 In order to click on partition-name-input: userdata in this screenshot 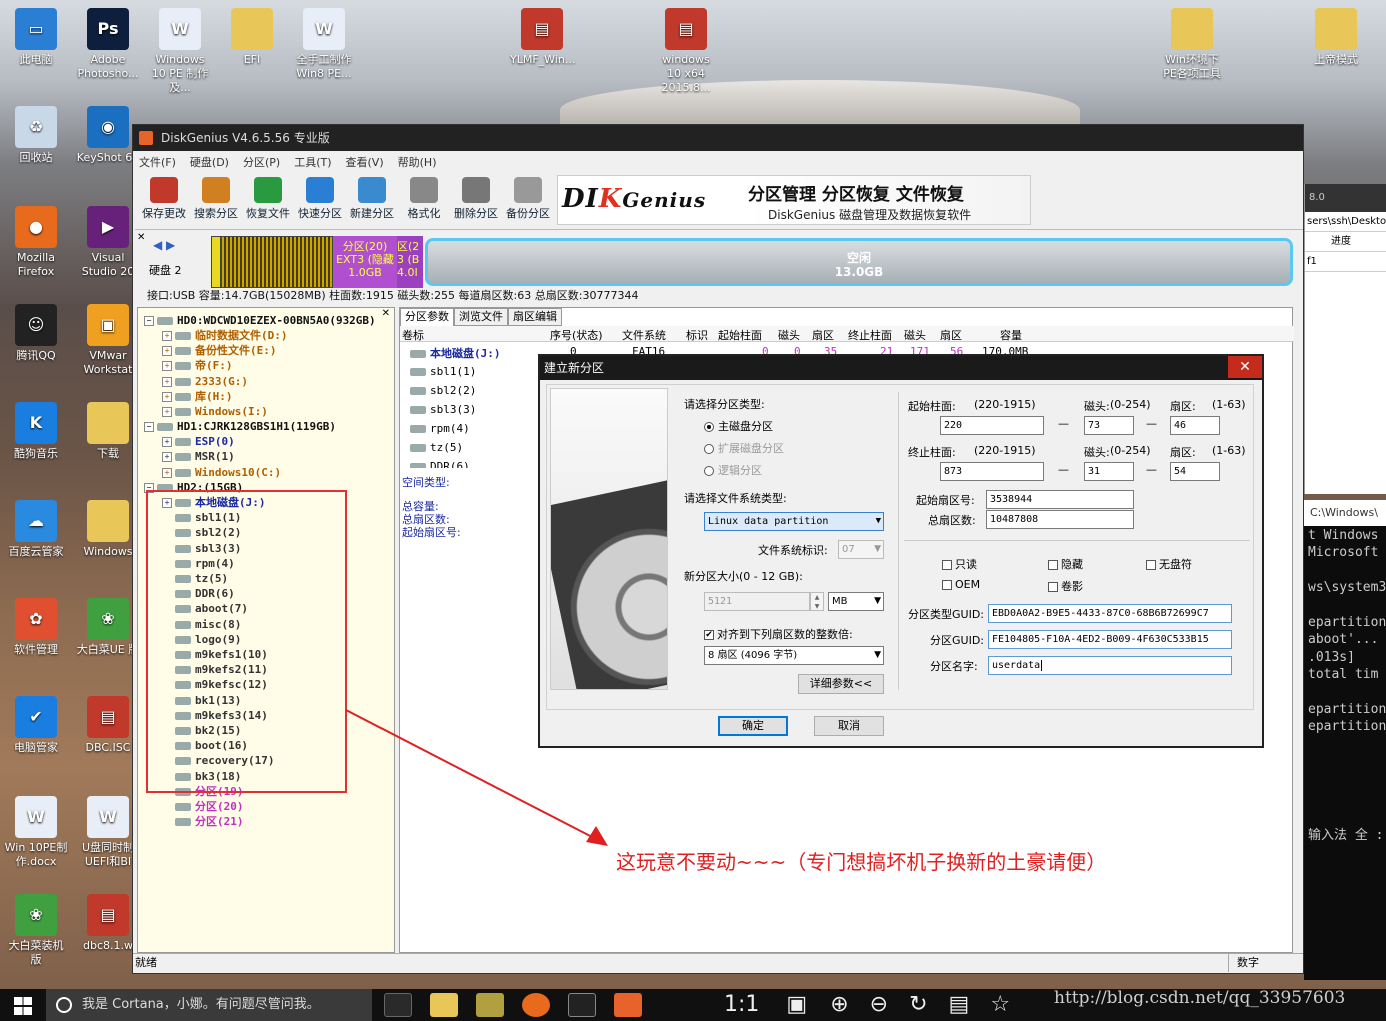, I will do `click(1110, 665)`.